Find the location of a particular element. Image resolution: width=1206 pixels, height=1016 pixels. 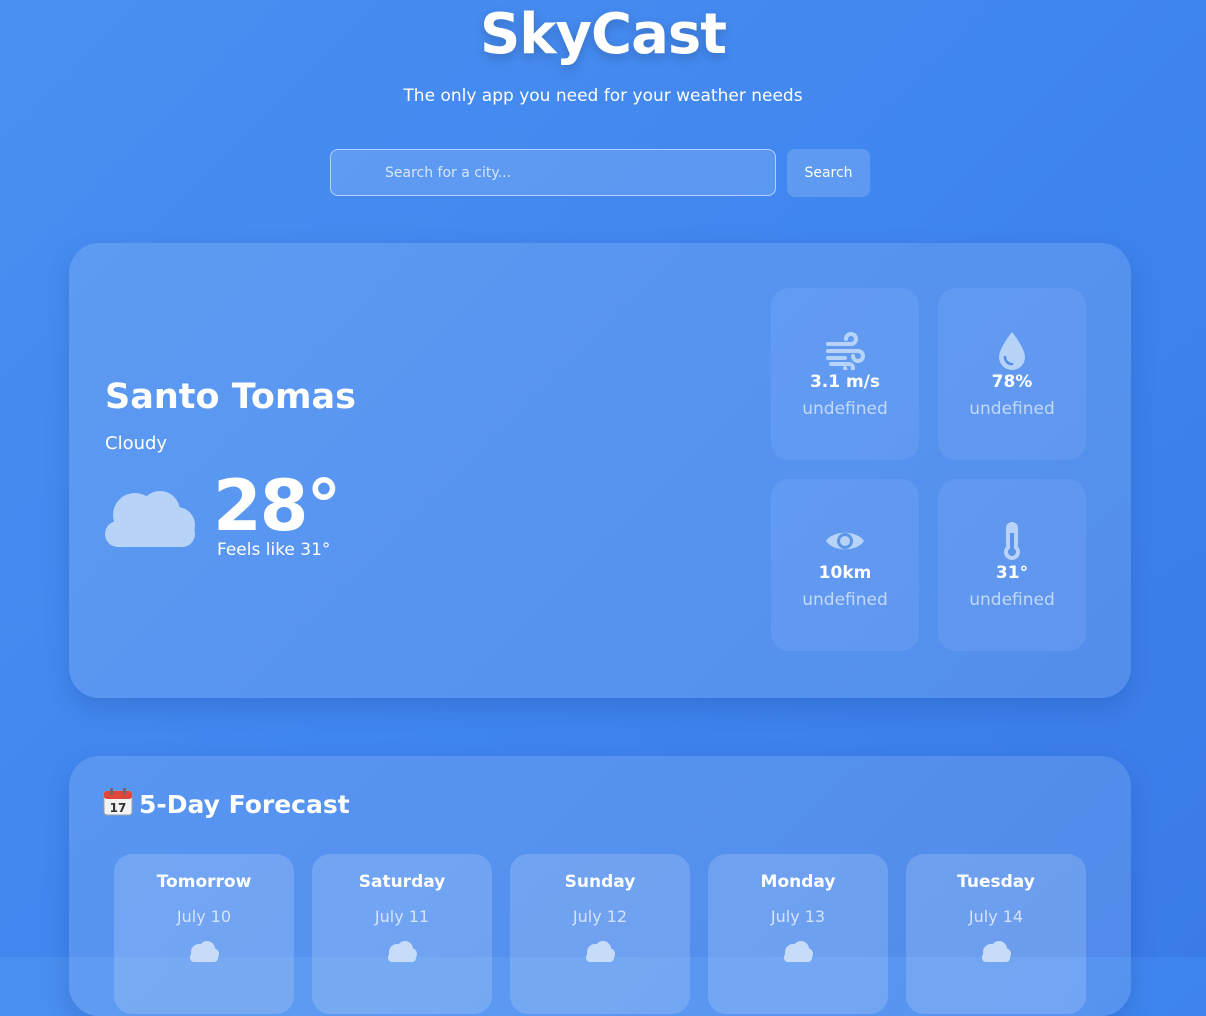

forecast-day-card: Saturday July 11 is located at coordinates (402, 934).